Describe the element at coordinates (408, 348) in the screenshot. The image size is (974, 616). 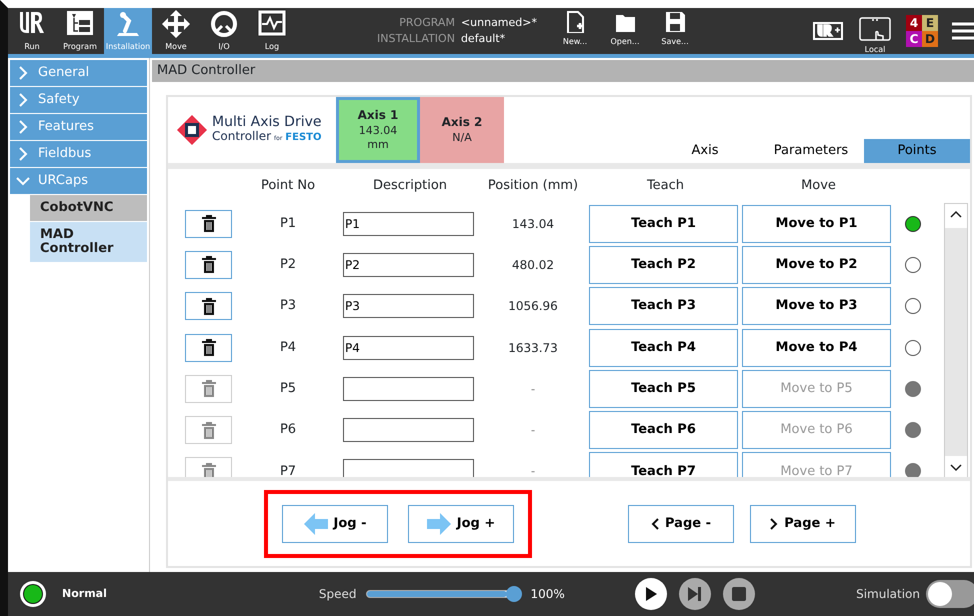
I see `description-field: P4` at that location.